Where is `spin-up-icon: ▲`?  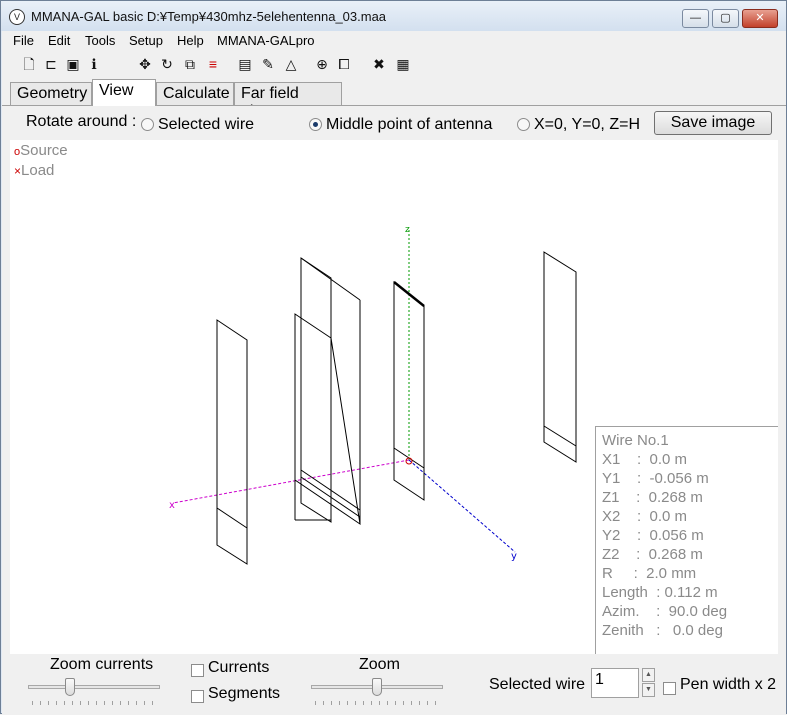
spin-up-icon: ▲ is located at coordinates (648, 675).